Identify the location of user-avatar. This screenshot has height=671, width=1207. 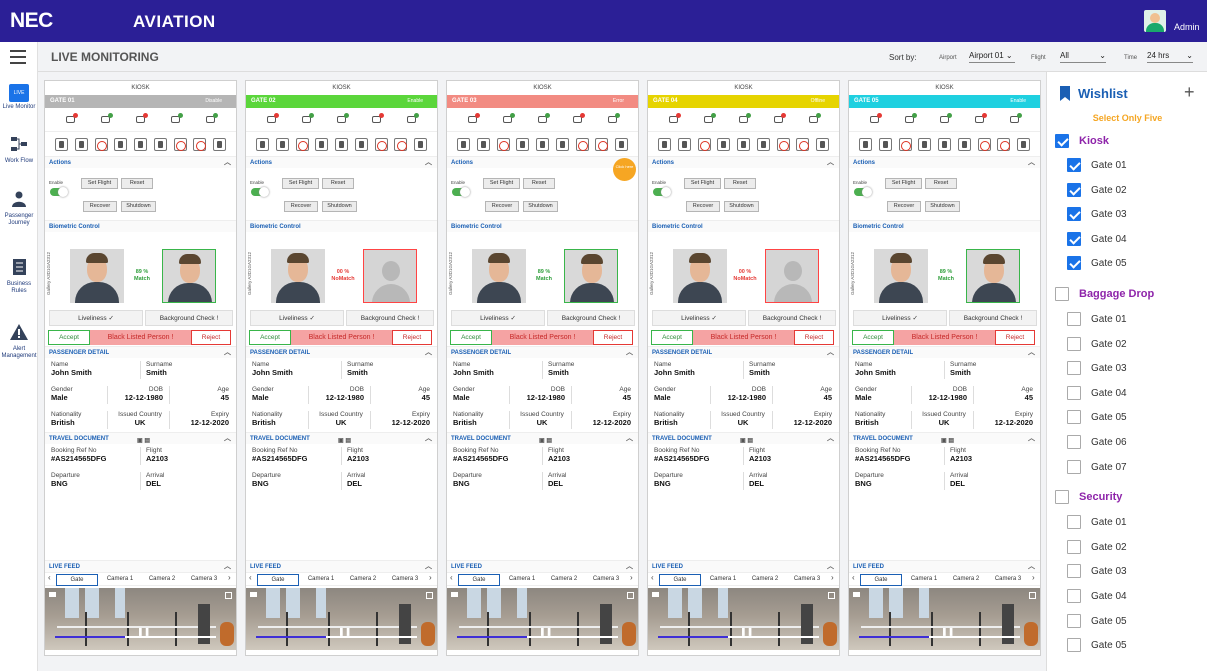
(1155, 21).